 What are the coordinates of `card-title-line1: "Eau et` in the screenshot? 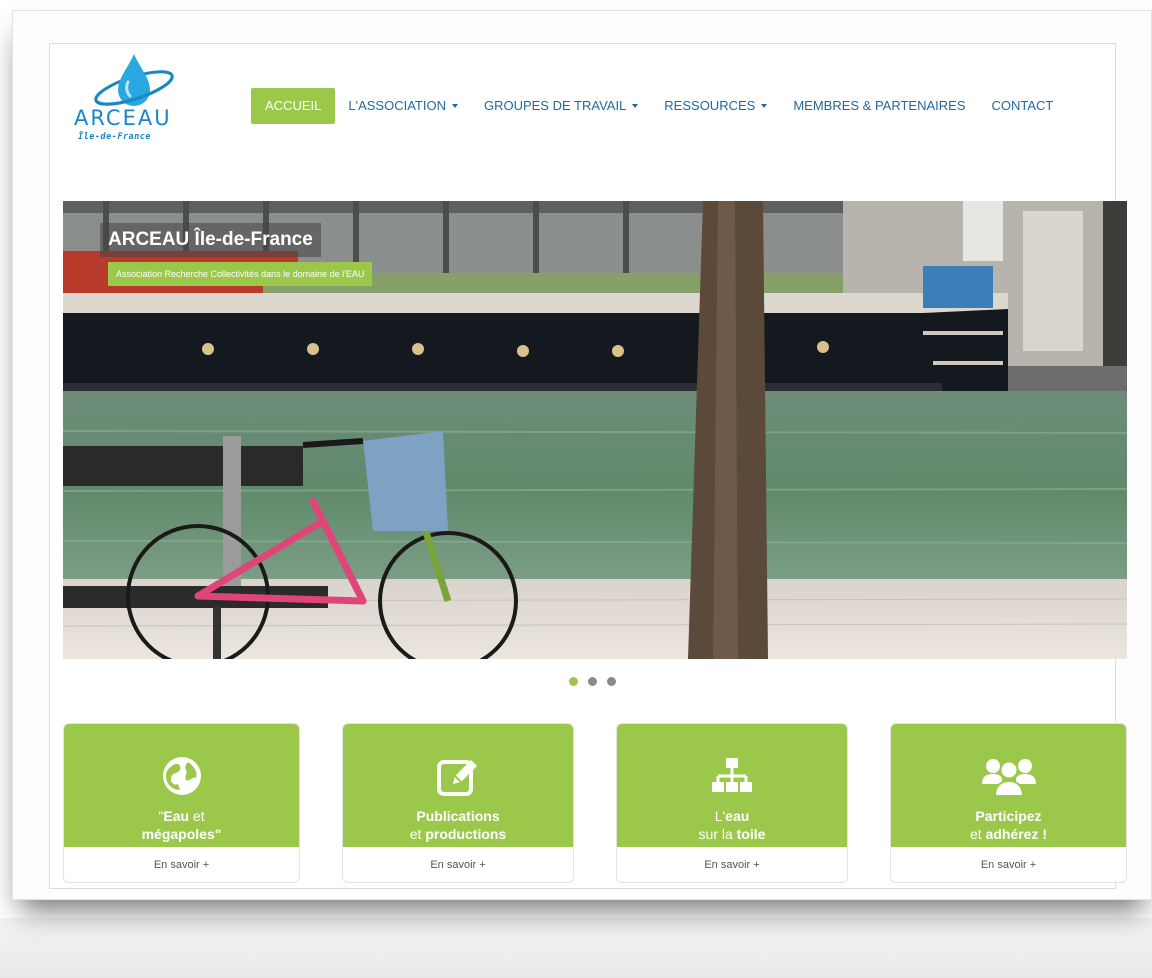 It's located at (181, 816).